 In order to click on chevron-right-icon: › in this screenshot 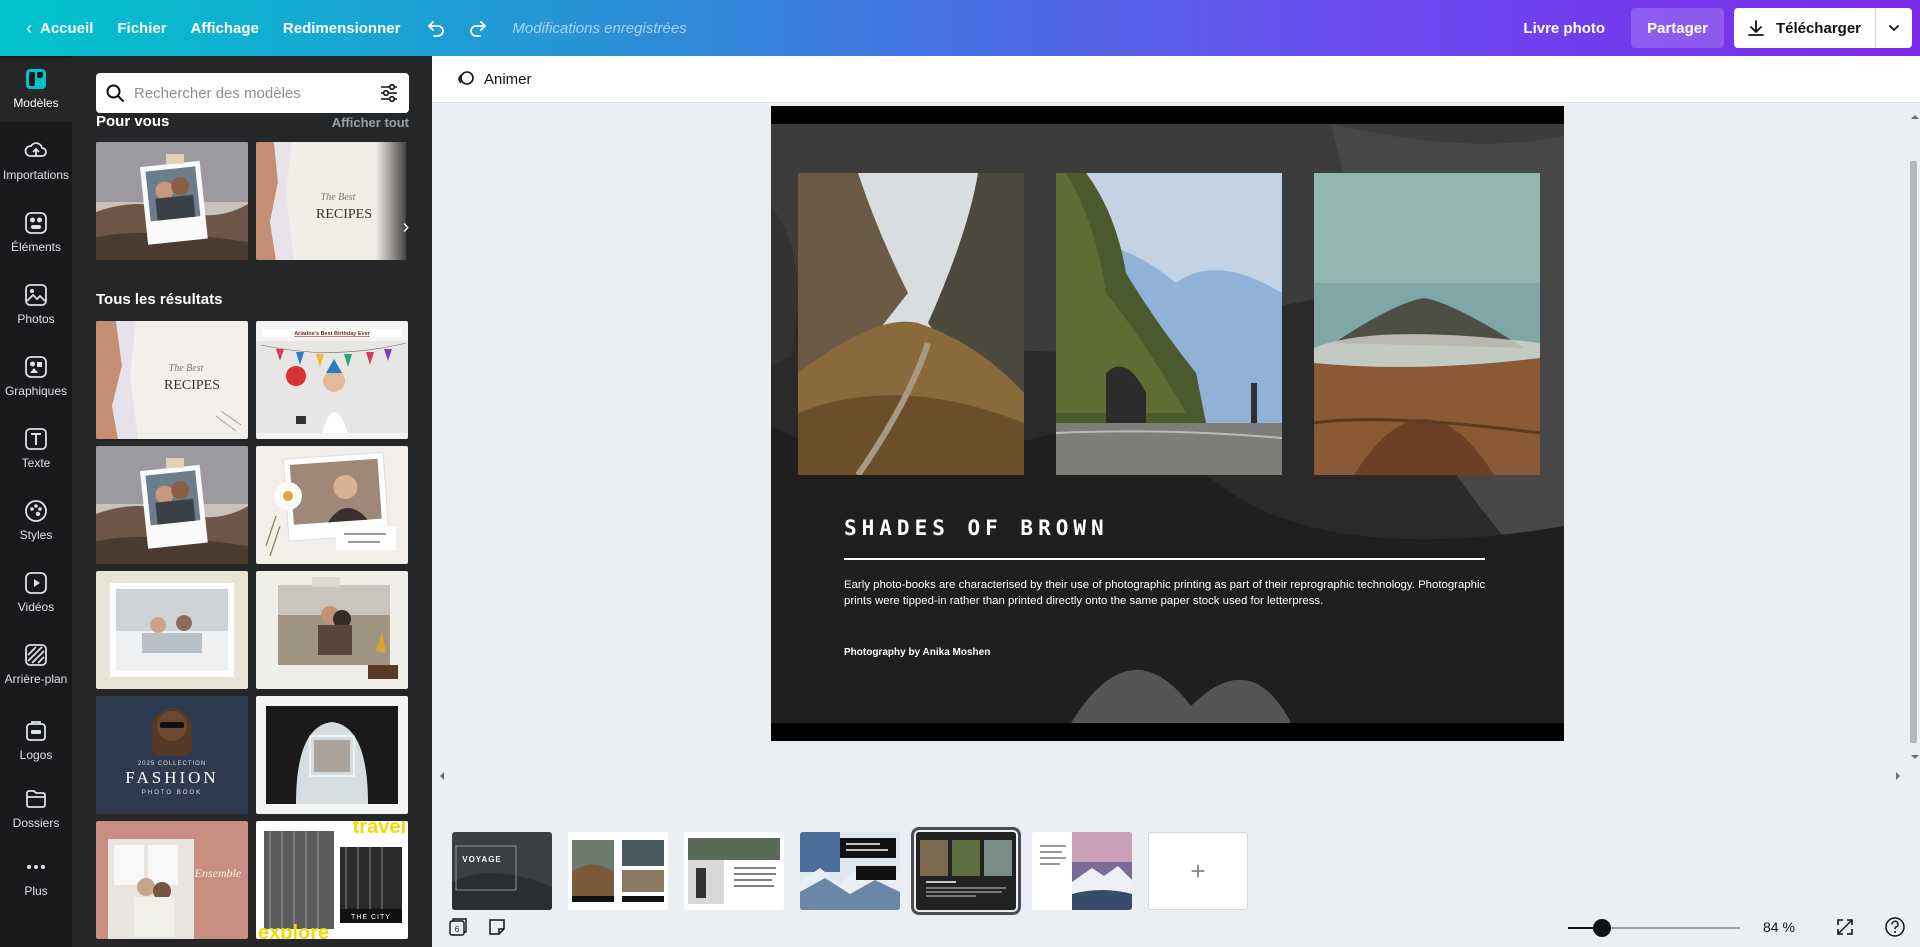, I will do `click(406, 226)`.